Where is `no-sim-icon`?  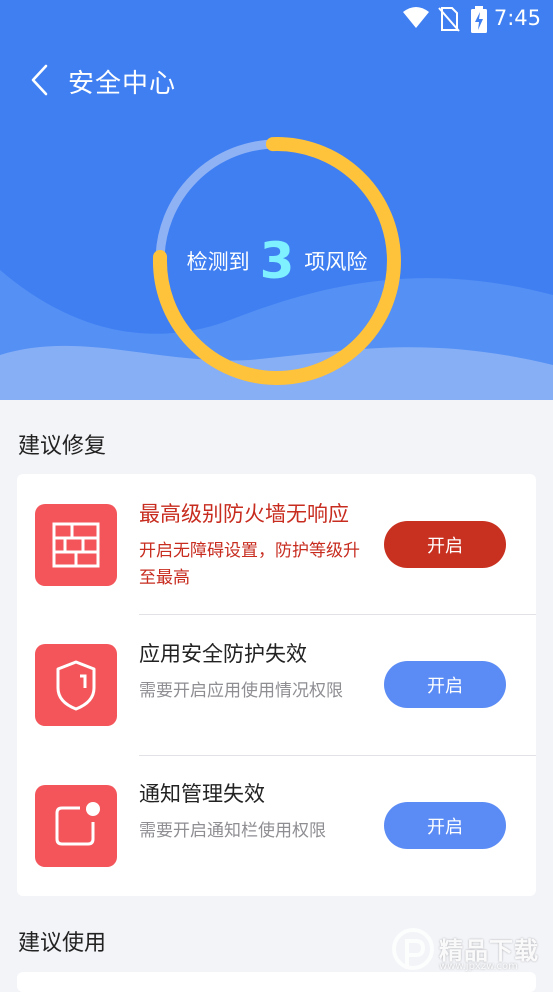
no-sim-icon is located at coordinates (449, 19).